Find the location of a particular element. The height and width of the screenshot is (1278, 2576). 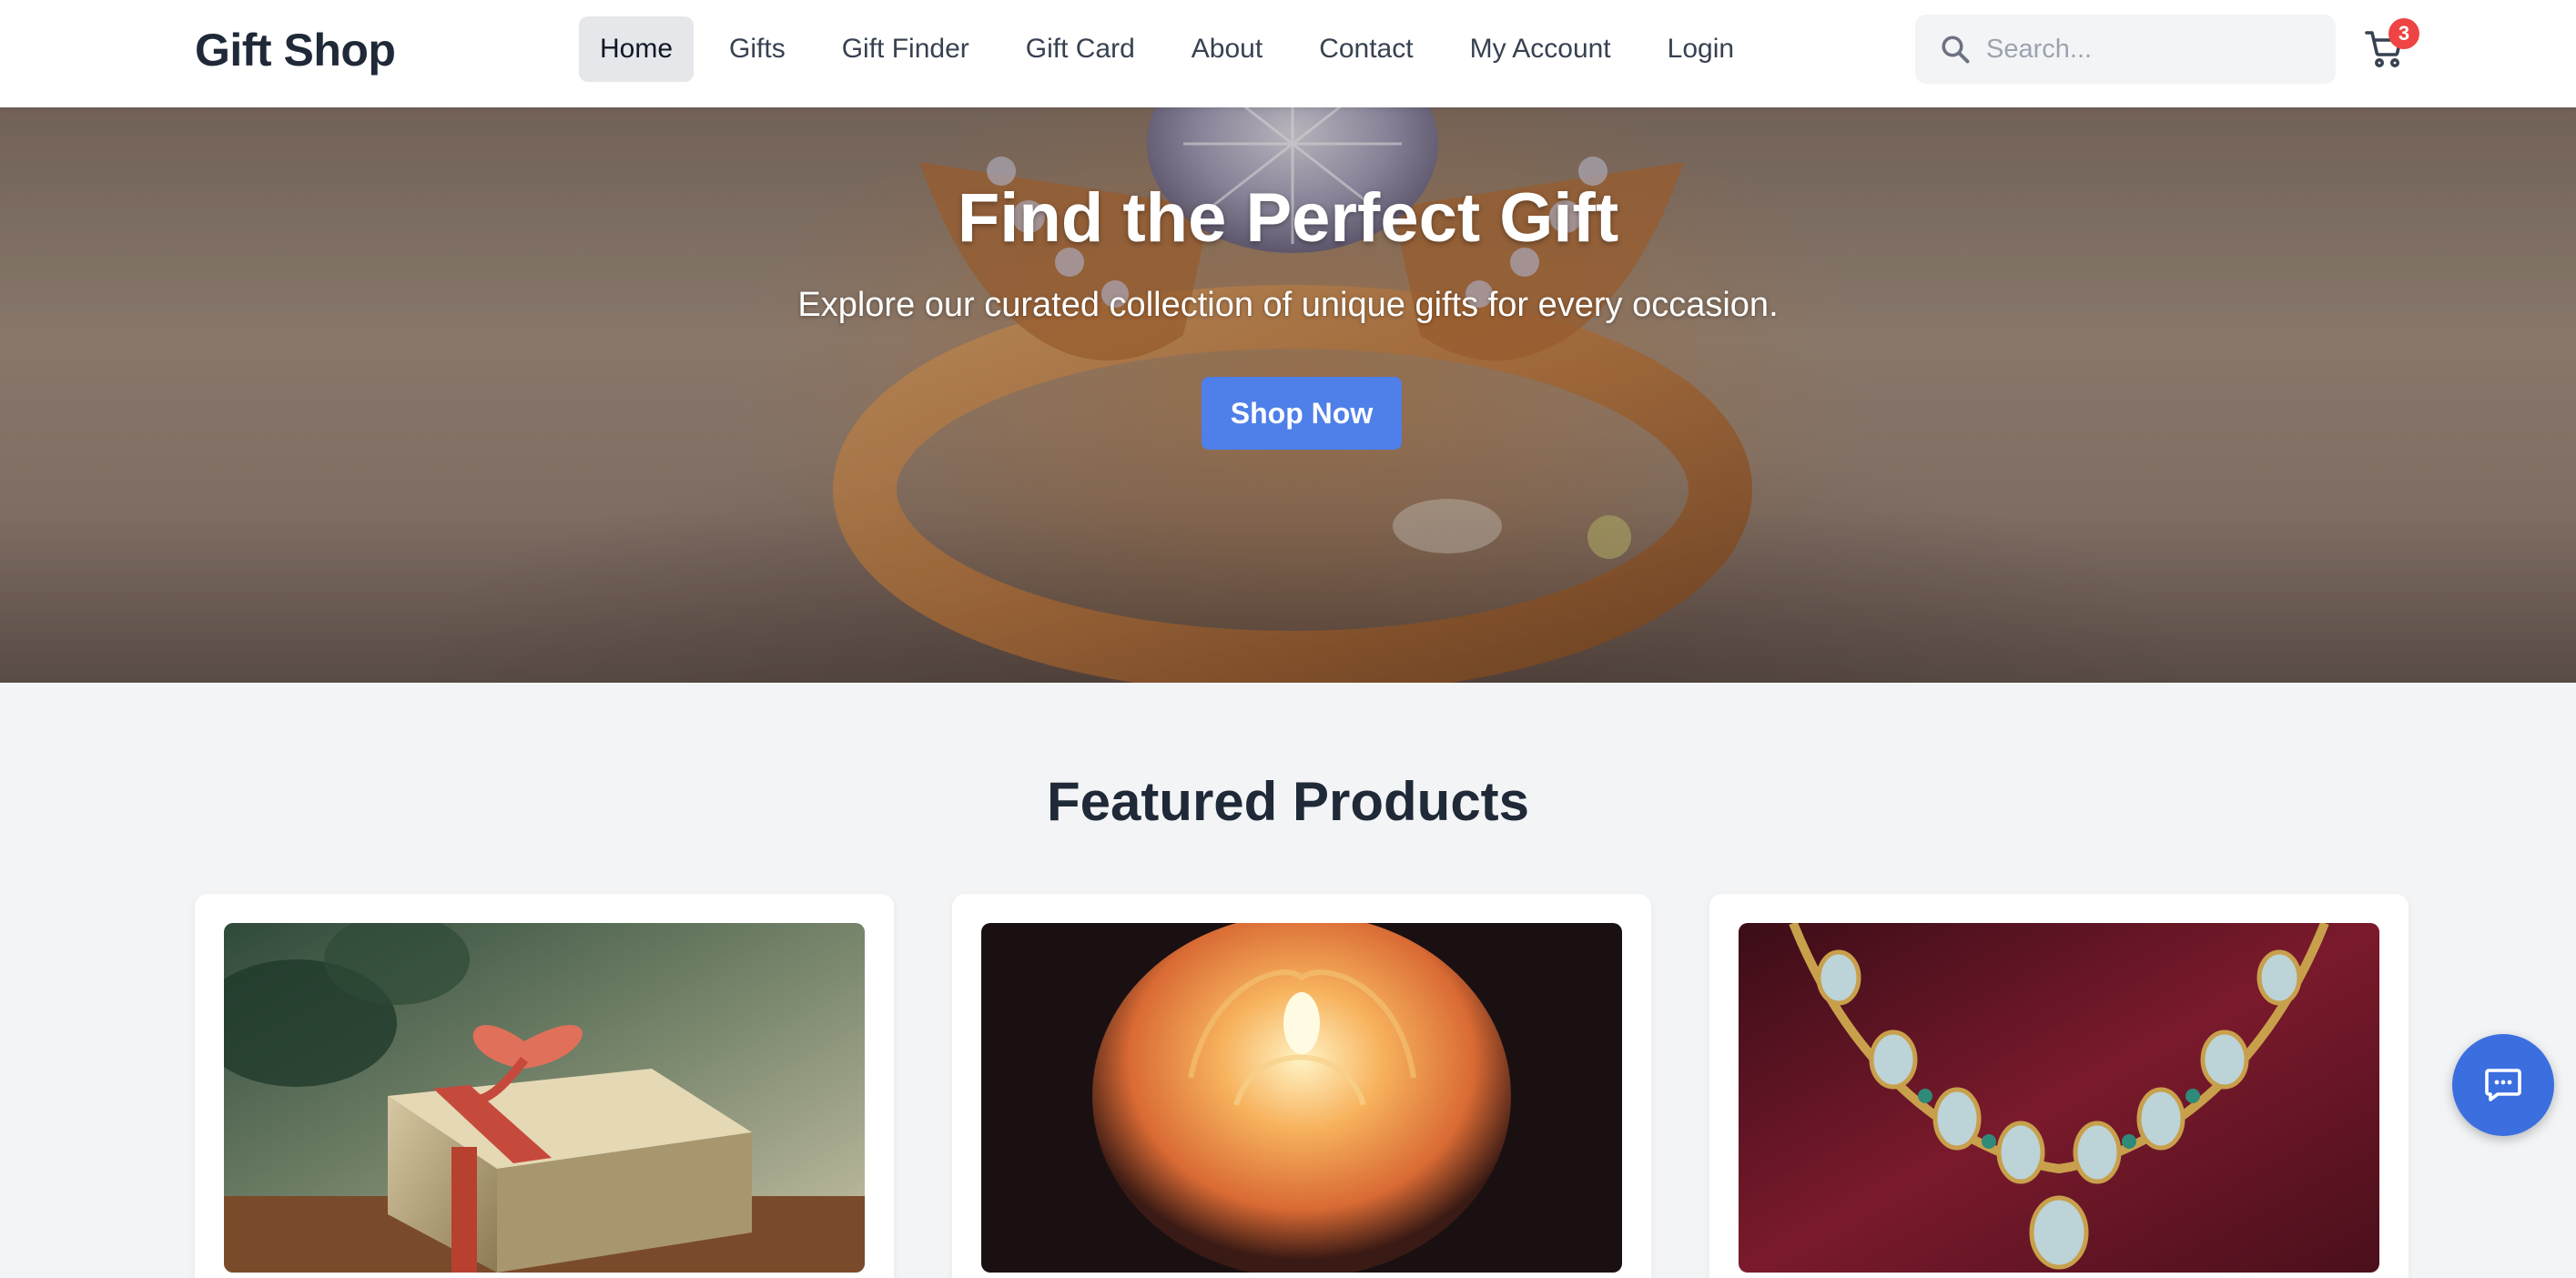

featured-products-title: Featured Products is located at coordinates (1288, 801).